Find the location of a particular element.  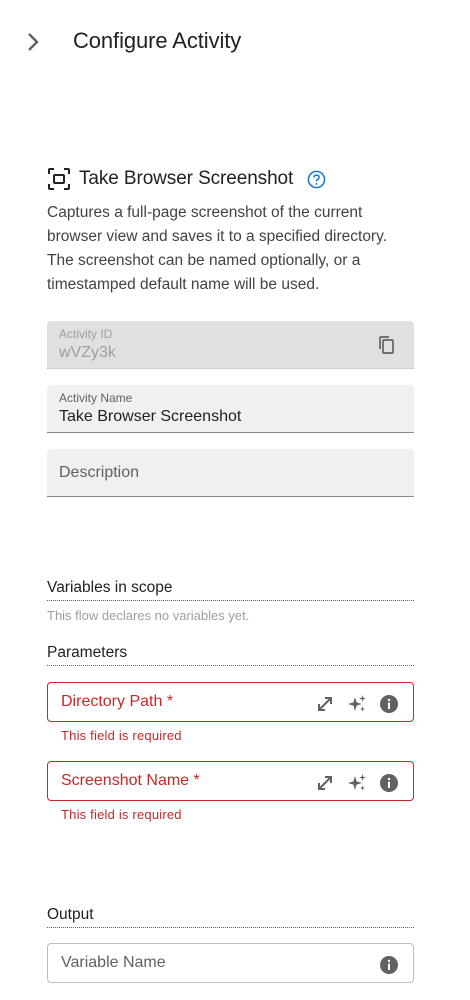

variables-section-title: Variables in scope is located at coordinates (230, 590).